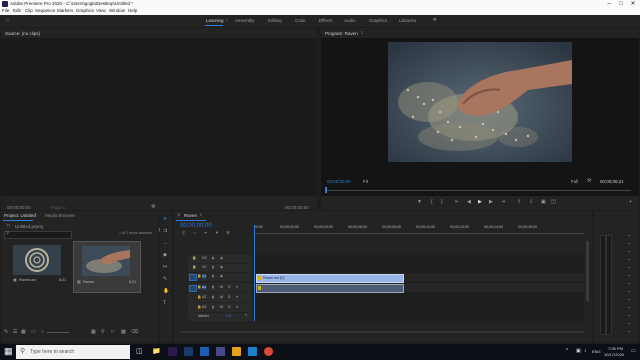 This screenshot has width=640, height=360. What do you see at coordinates (93, 332) in the screenshot?
I see `automate-to-sequence-icon: ▦` at bounding box center [93, 332].